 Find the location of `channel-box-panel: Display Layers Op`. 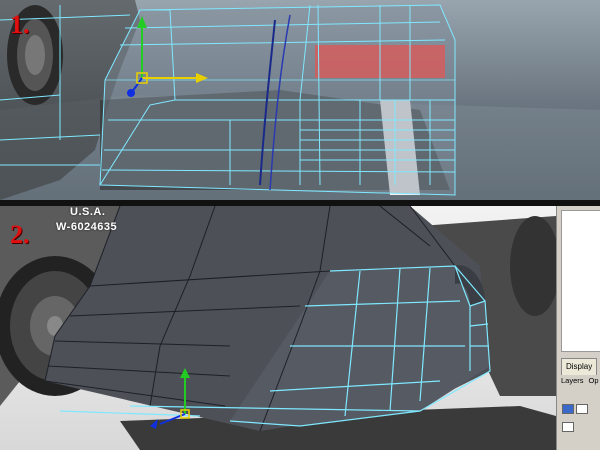

channel-box-panel: Display Layers Op is located at coordinates (578, 328).